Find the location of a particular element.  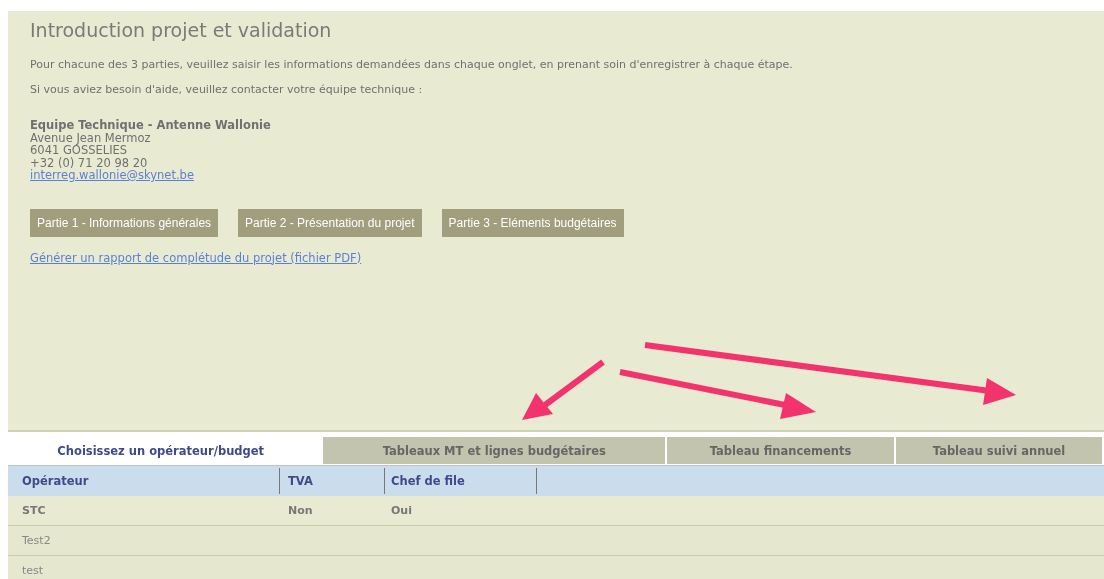

column-header: TVA is located at coordinates (332, 481).